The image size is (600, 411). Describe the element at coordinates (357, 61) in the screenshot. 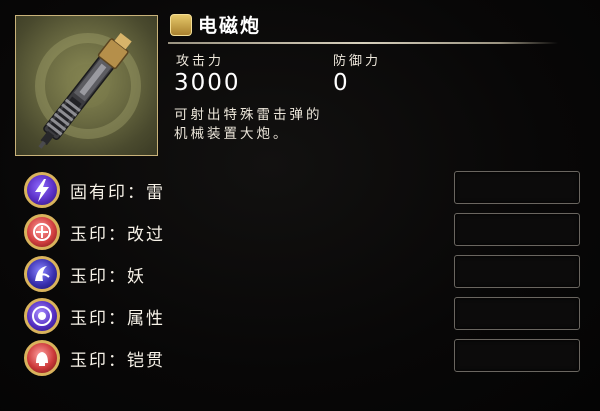

I see `defense-label: 防御力` at that location.